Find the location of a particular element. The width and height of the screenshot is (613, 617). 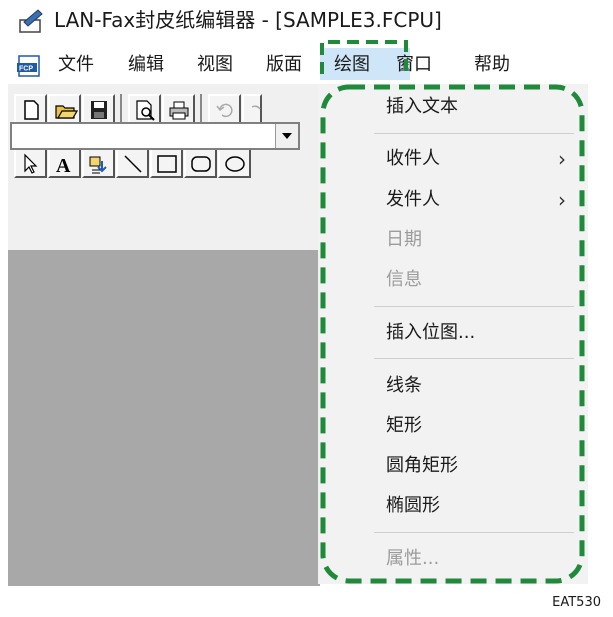

chevron-down-icon is located at coordinates (287, 136).